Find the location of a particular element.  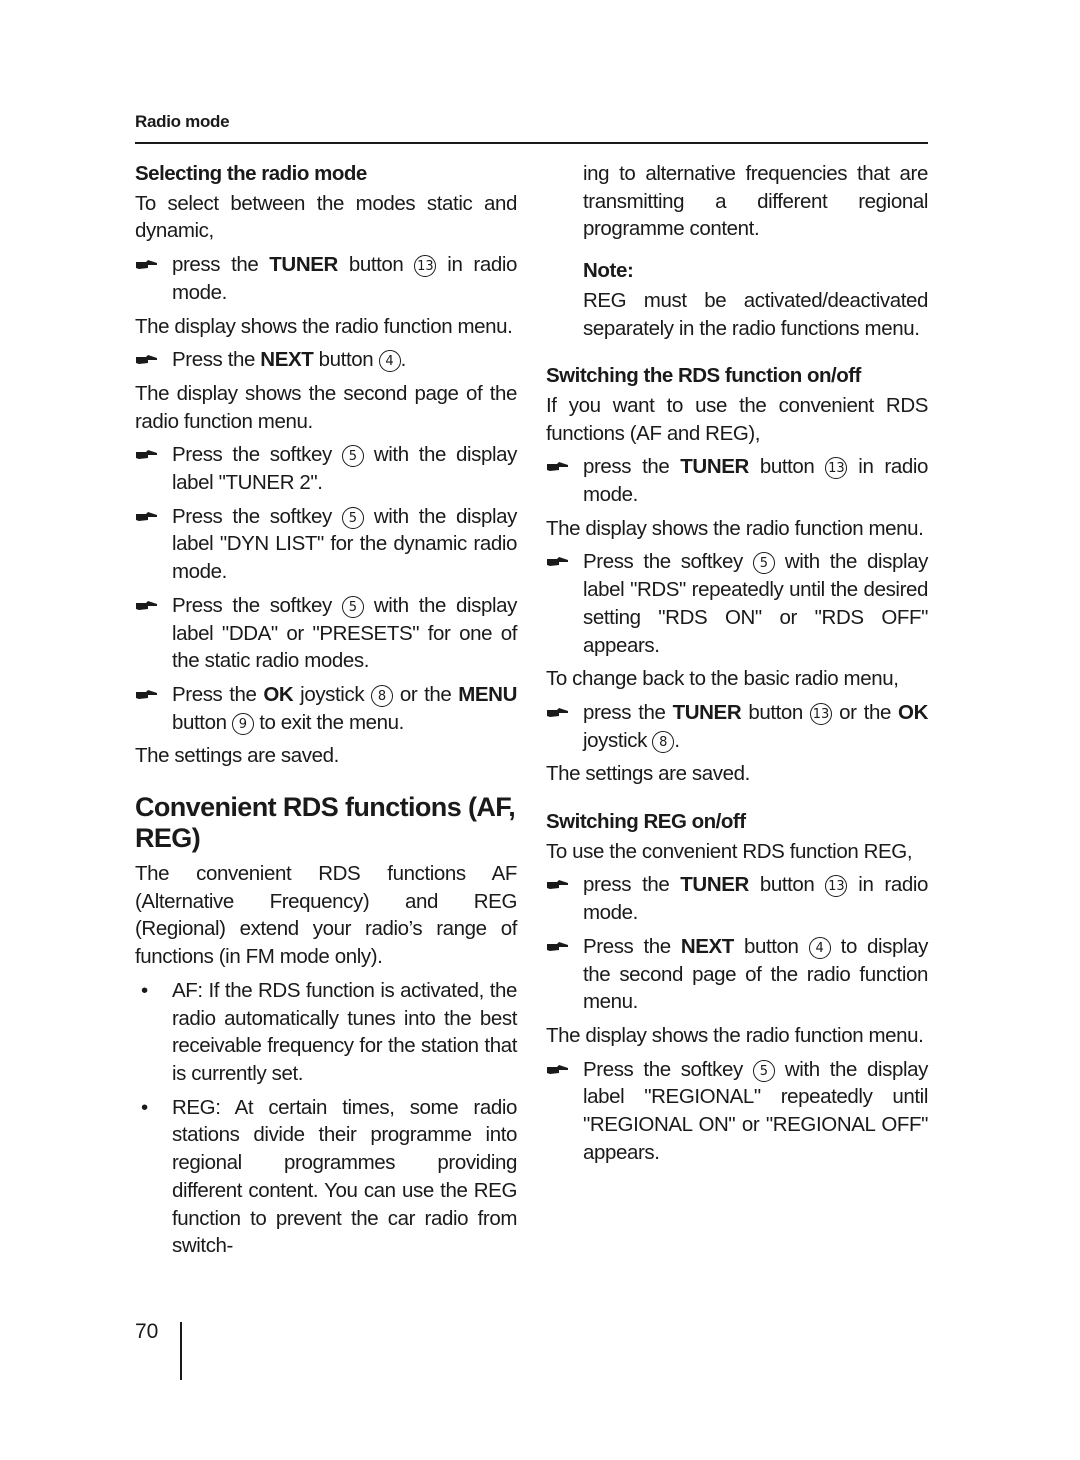

instruction-step: Press the NEXT button 4. is located at coordinates (326, 360).